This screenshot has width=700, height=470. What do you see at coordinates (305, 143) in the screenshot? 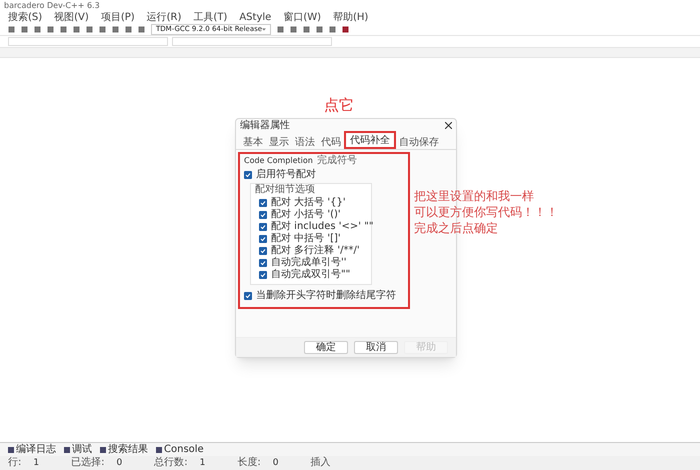
I see `dialog-tab: 语法` at bounding box center [305, 143].